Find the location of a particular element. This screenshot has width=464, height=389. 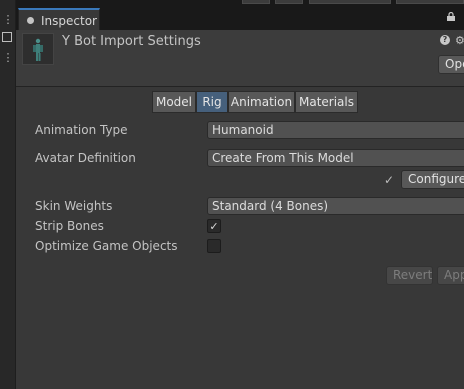

tab-rig: Rig is located at coordinates (212, 102).